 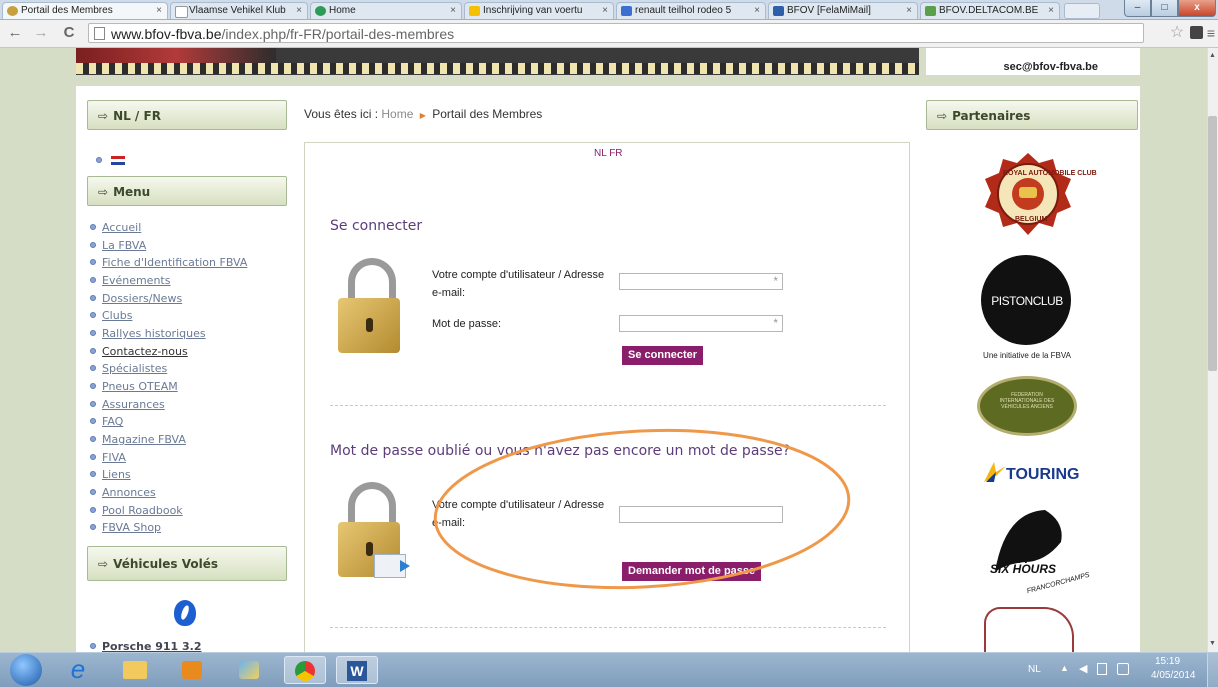 What do you see at coordinates (125, 527) in the screenshot?
I see `menu-item-fbva-shop: FBVA Shop` at bounding box center [125, 527].